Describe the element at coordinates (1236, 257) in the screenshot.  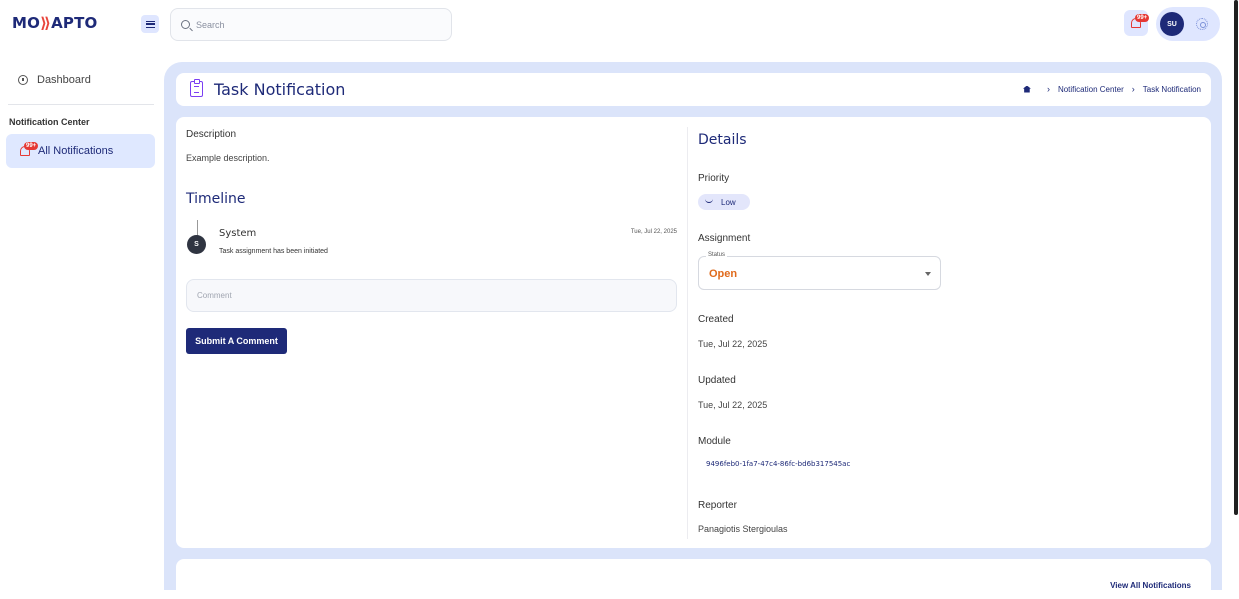
I see `scrollbar-thumb` at that location.